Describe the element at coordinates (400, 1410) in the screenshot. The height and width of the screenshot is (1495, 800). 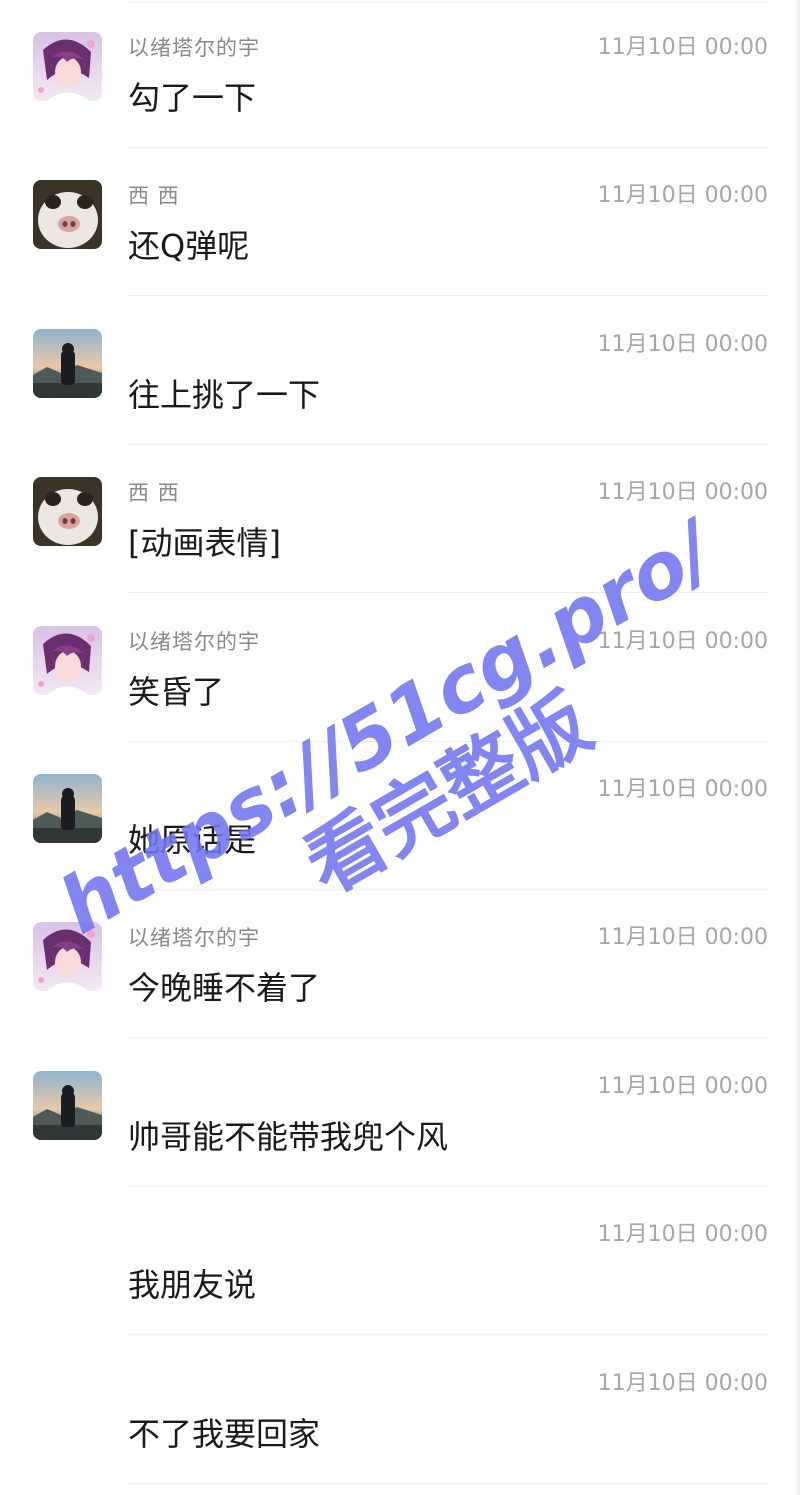
I see `chat-message-row: 11月10日 00:00 不了我要回家` at that location.